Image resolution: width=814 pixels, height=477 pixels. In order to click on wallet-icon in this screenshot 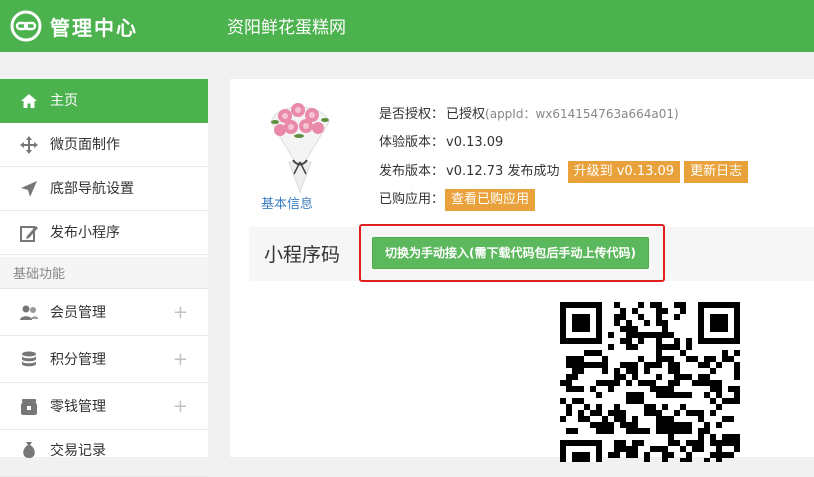, I will do `click(29, 407)`.